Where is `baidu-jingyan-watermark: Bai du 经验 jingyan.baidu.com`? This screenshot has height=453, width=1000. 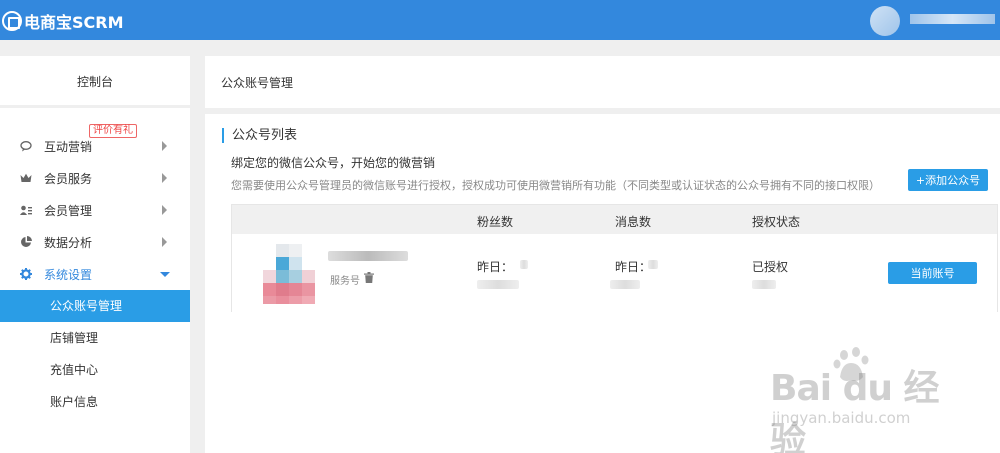
baidu-jingyan-watermark: Bai du 经验 jingyan.baidu.com is located at coordinates (860, 399).